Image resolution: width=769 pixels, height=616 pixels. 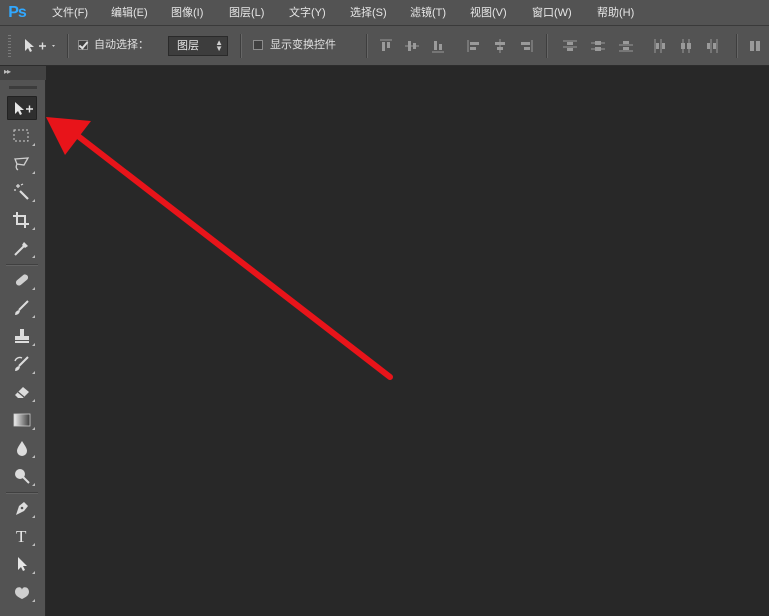 I want to click on brush-icon, so click(x=22, y=307).